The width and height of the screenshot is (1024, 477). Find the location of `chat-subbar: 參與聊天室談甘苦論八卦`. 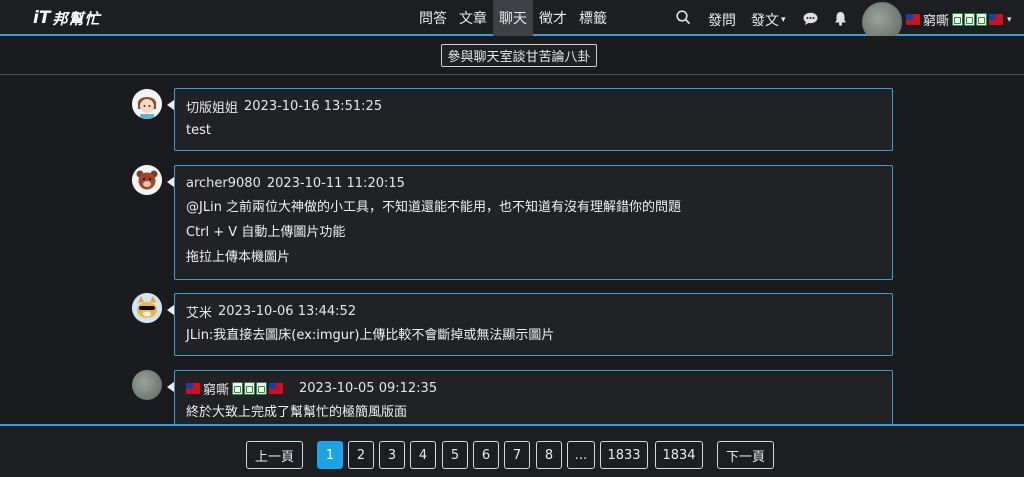

chat-subbar: 參與聊天室談甘苦論八卦 is located at coordinates (512, 55).